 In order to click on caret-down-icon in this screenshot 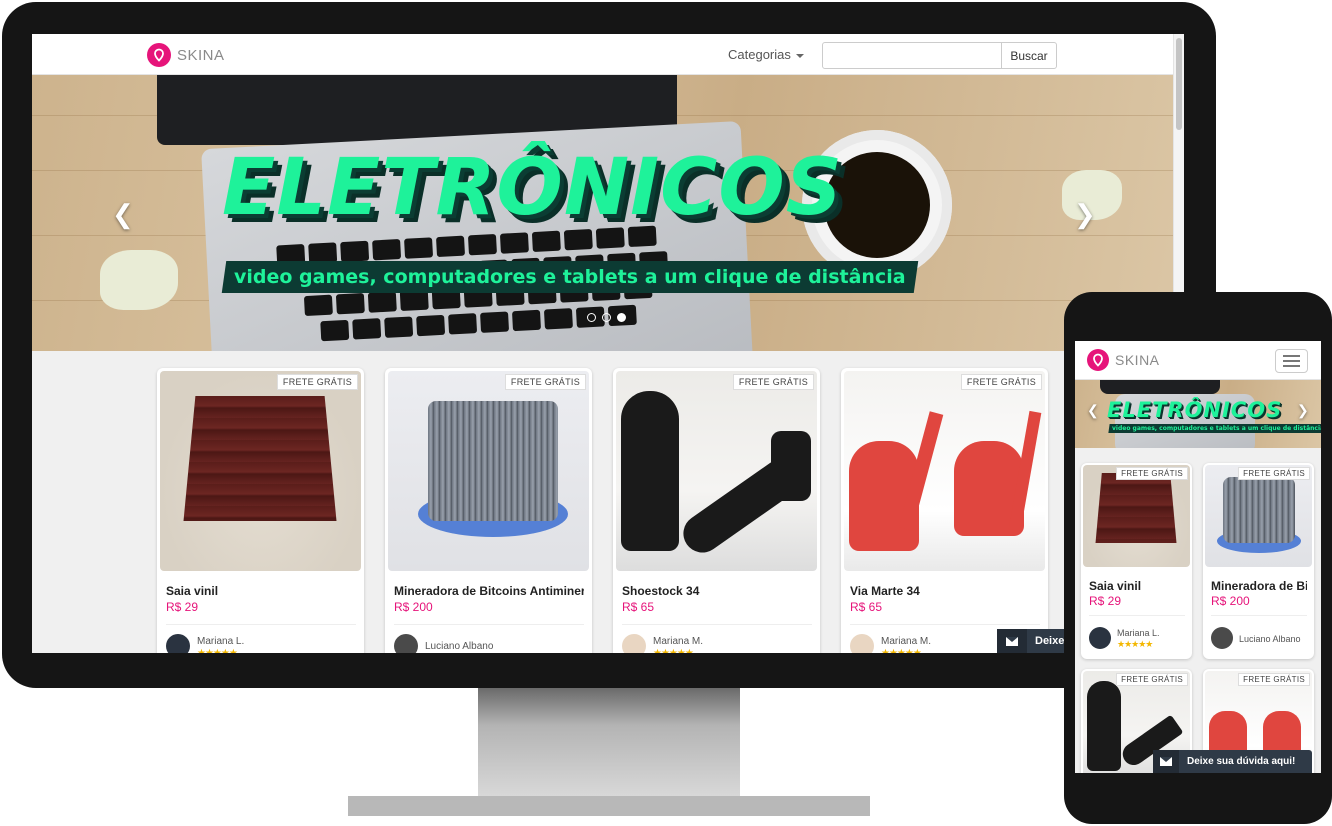, I will do `click(799, 55)`.